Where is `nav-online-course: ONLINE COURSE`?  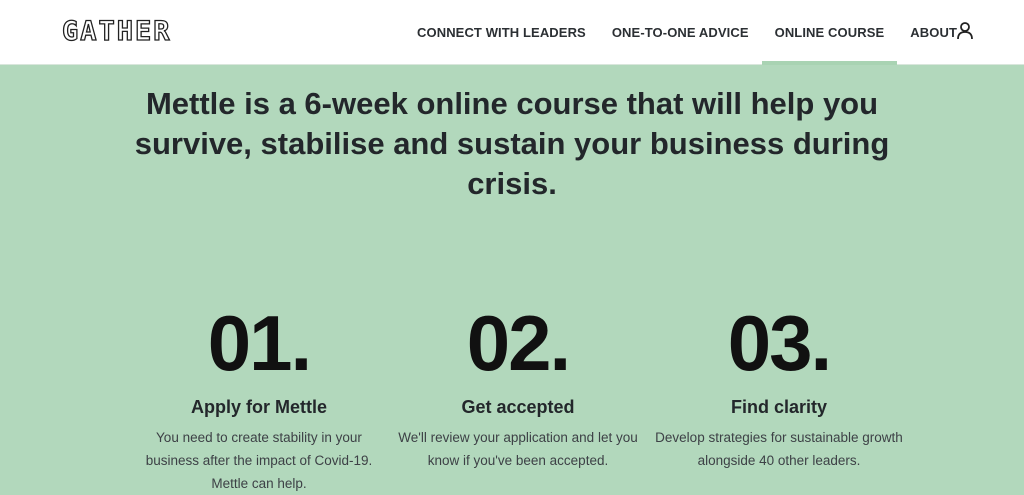
nav-online-course: ONLINE COURSE is located at coordinates (829, 32).